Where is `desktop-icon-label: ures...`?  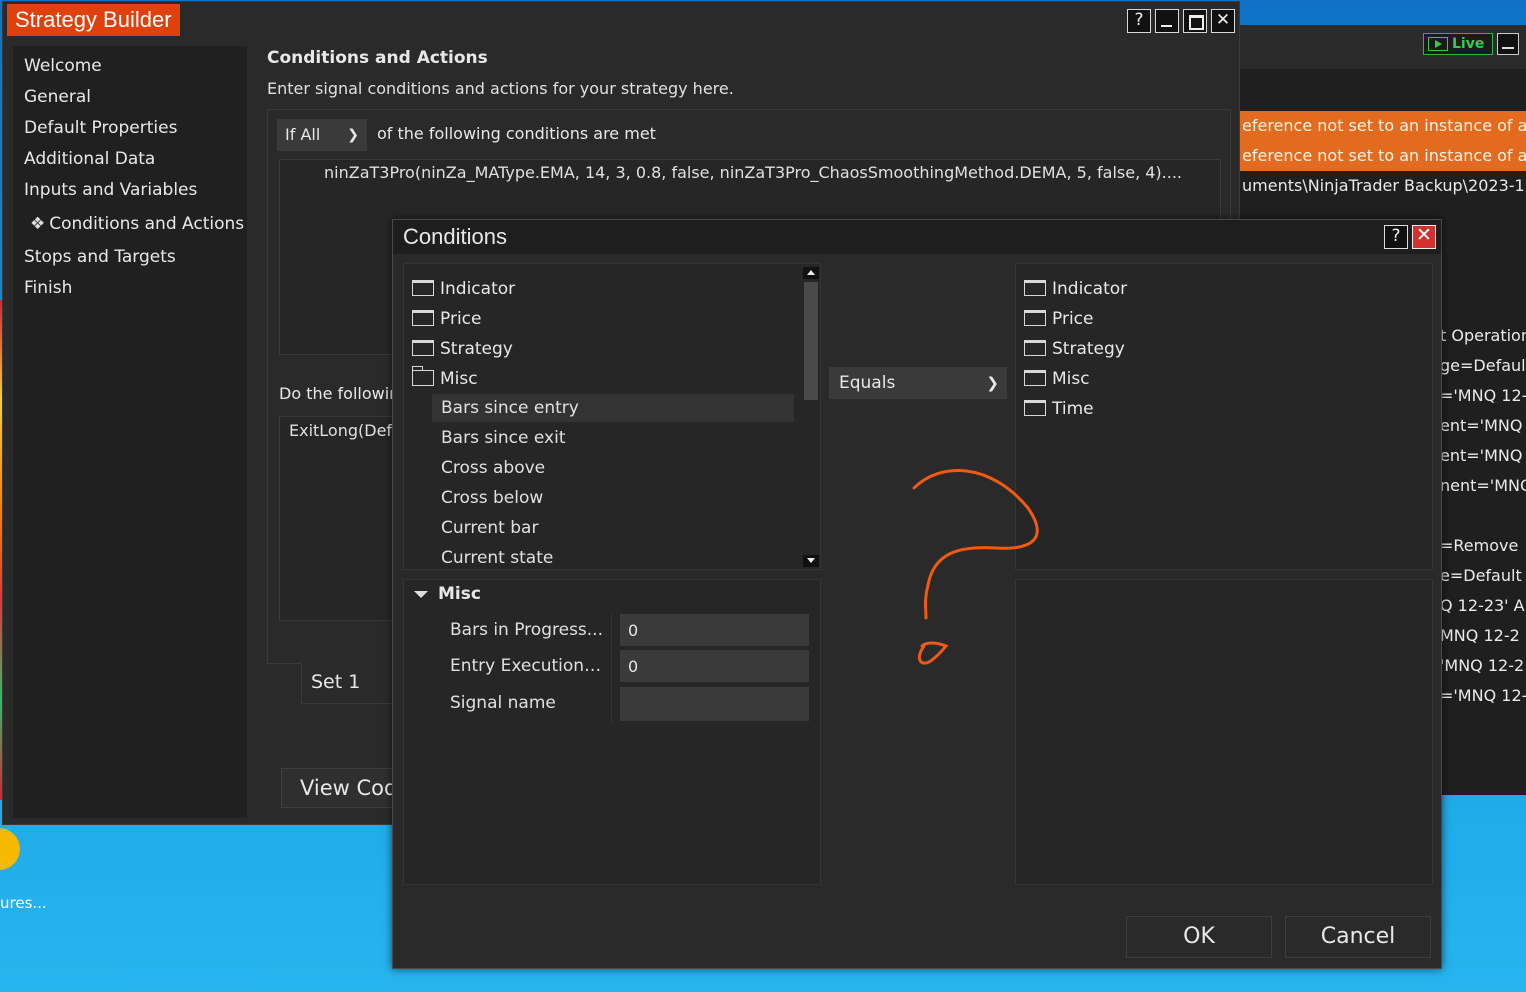 desktop-icon-label: ures... is located at coordinates (23, 903).